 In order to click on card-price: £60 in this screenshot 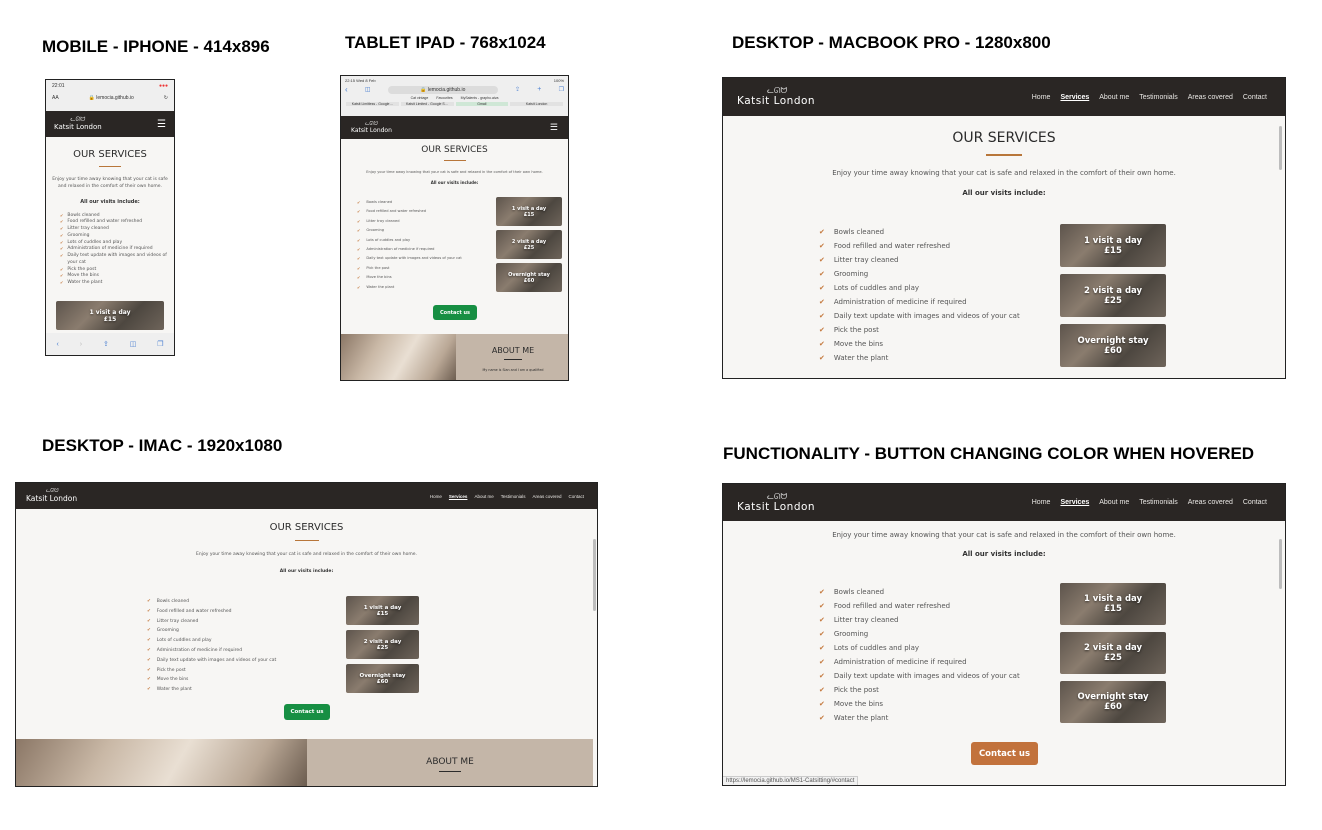, I will do `click(1113, 350)`.